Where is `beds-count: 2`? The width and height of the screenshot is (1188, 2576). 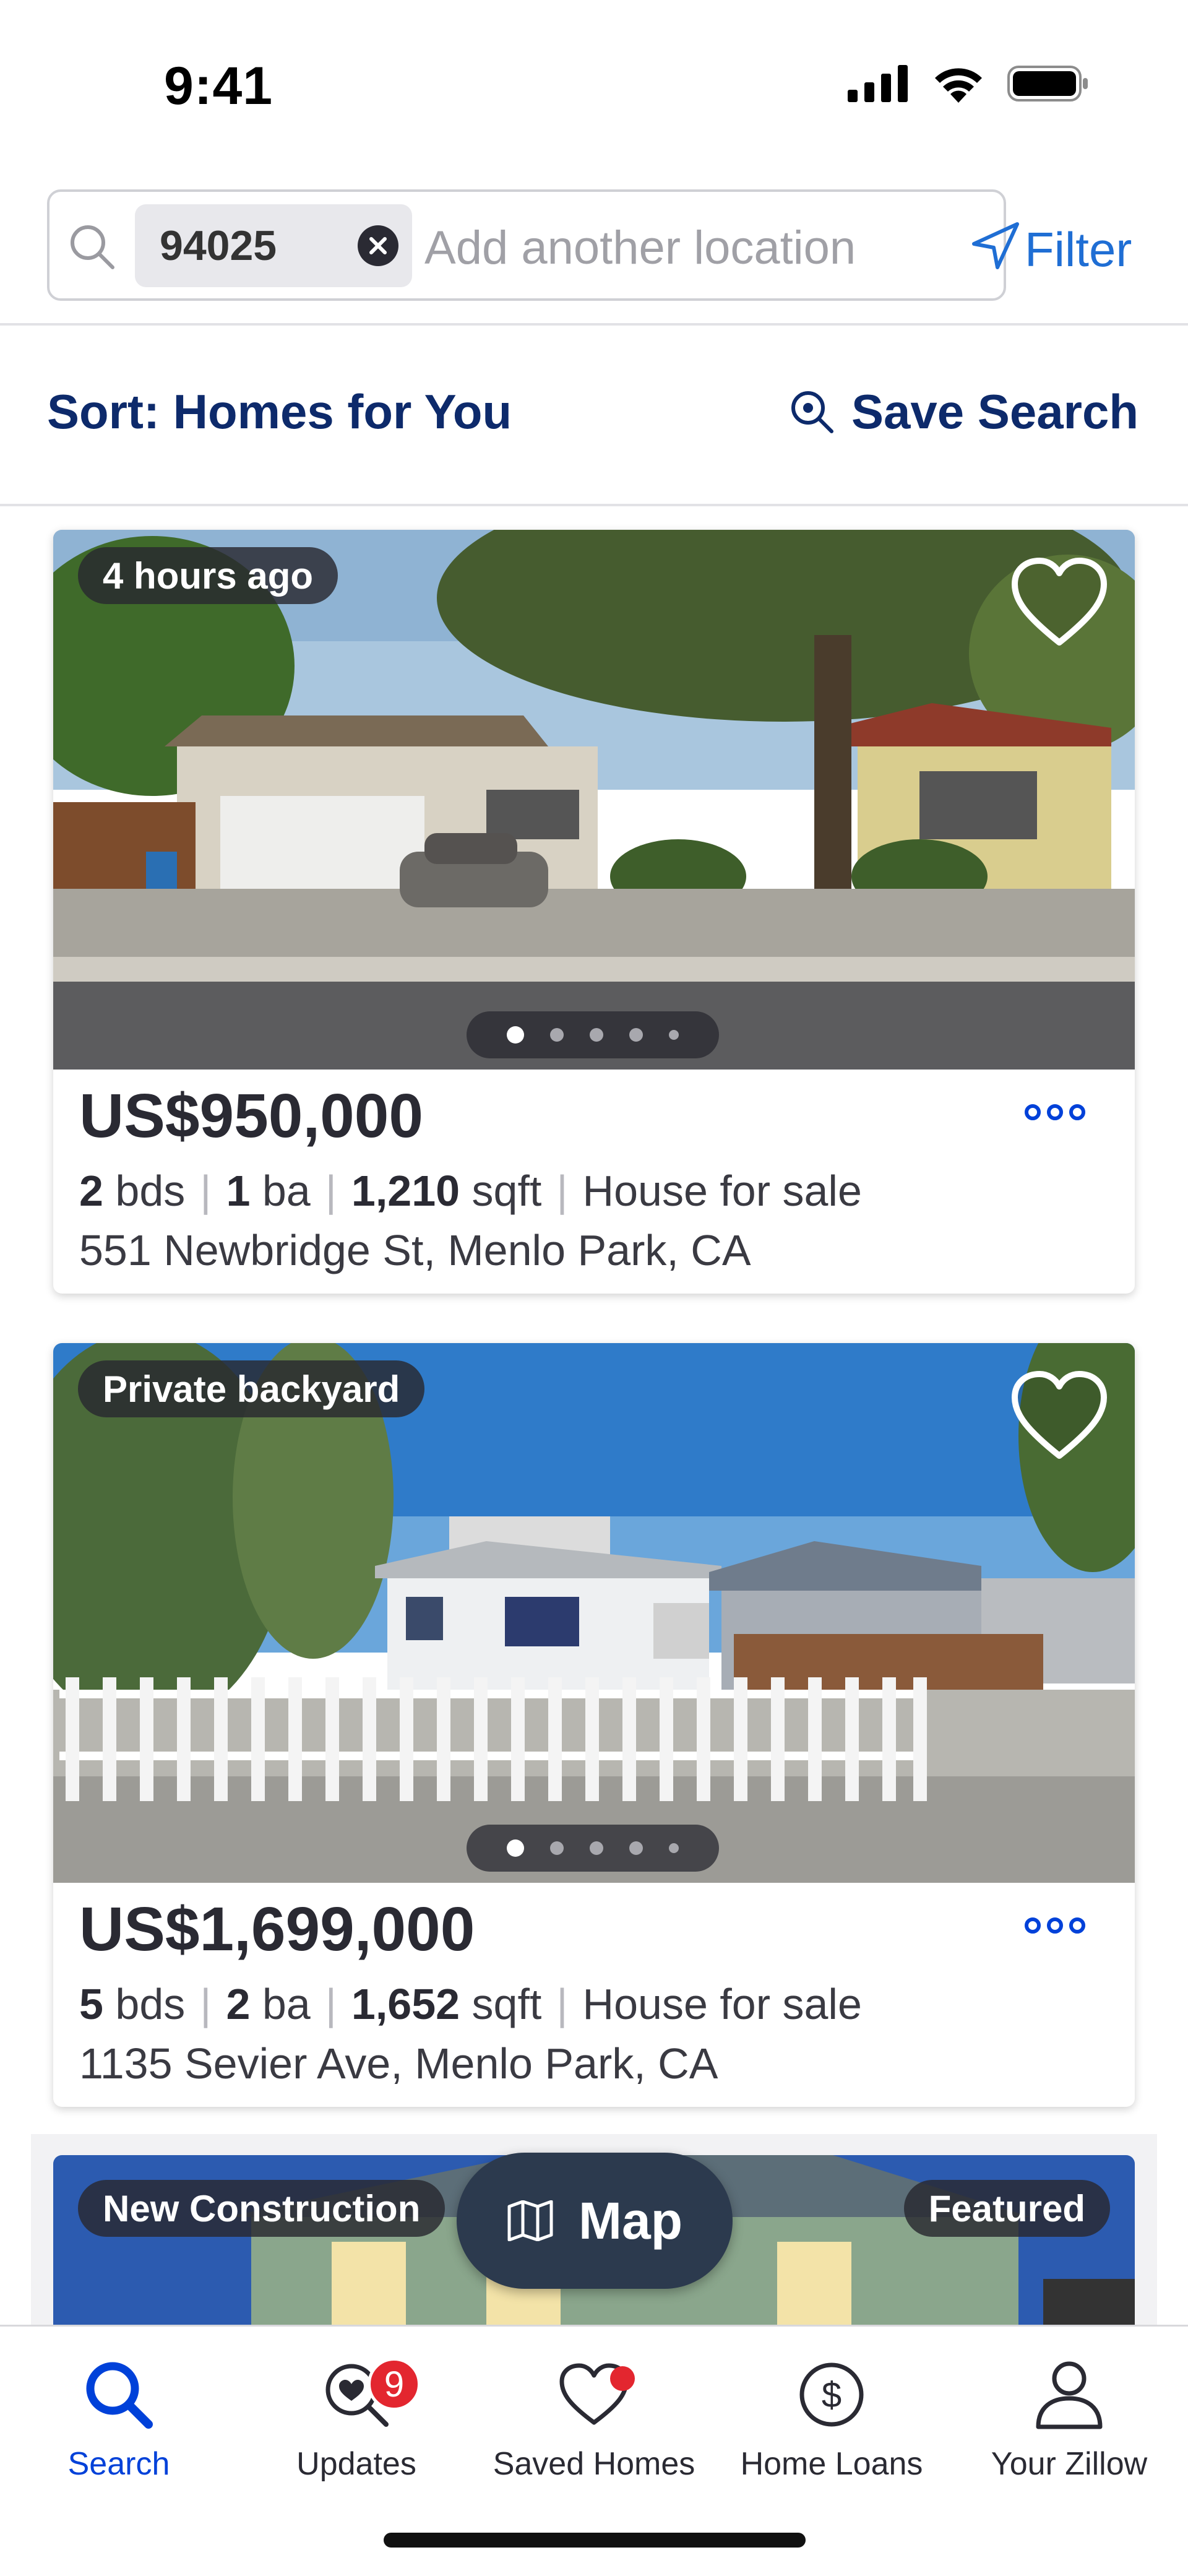
beds-count: 2 is located at coordinates (91, 1191).